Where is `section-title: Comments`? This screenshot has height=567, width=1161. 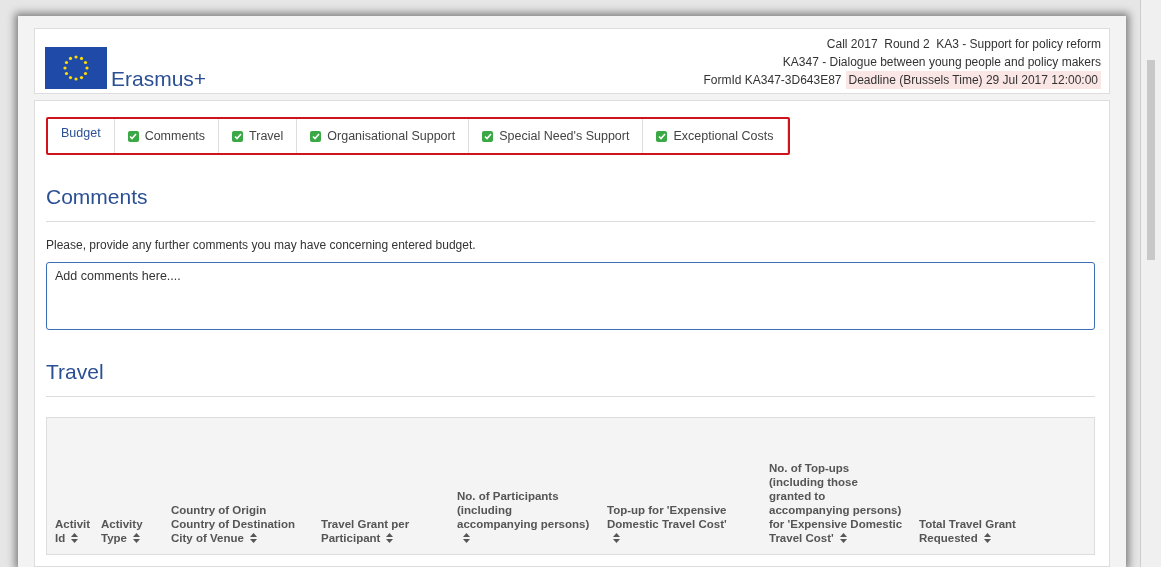 section-title: Comments is located at coordinates (570, 203).